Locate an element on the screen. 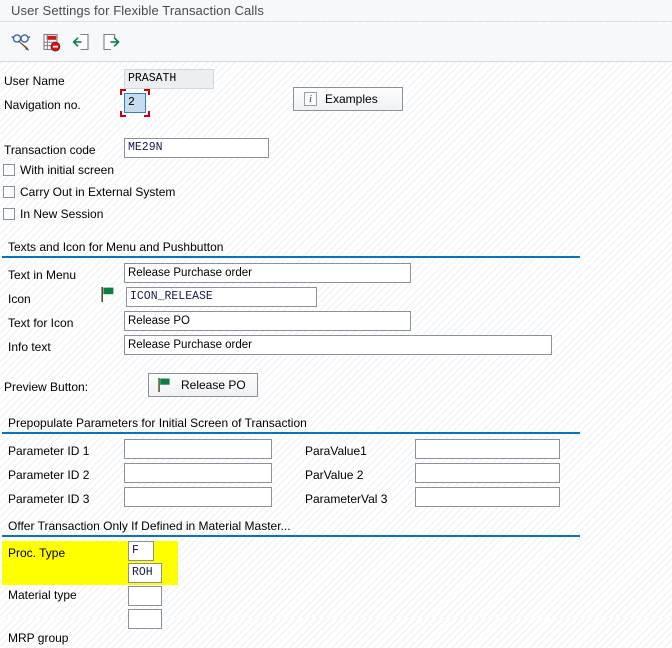 This screenshot has height=648, width=672. application-toolbar is located at coordinates (336, 42).